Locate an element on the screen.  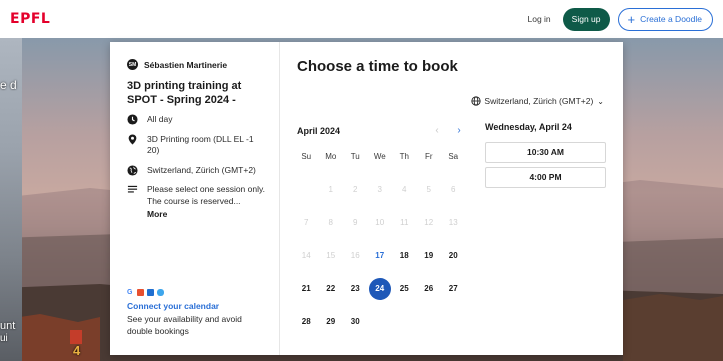
weekday-header: Su Mo Tu We Th Fr Sa is located at coordinates (380, 160).